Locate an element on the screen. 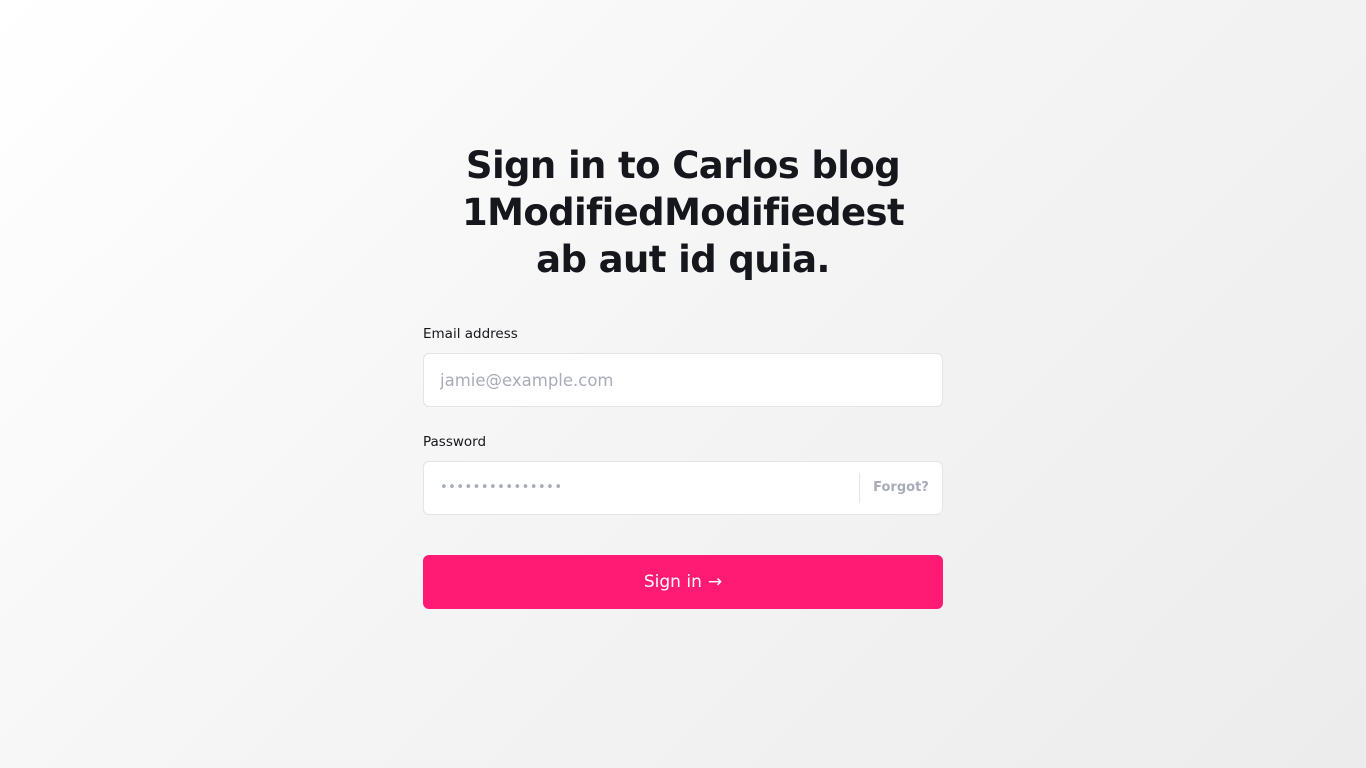 This screenshot has width=1366, height=768. sign-in-label: Sign in is located at coordinates (672, 582).